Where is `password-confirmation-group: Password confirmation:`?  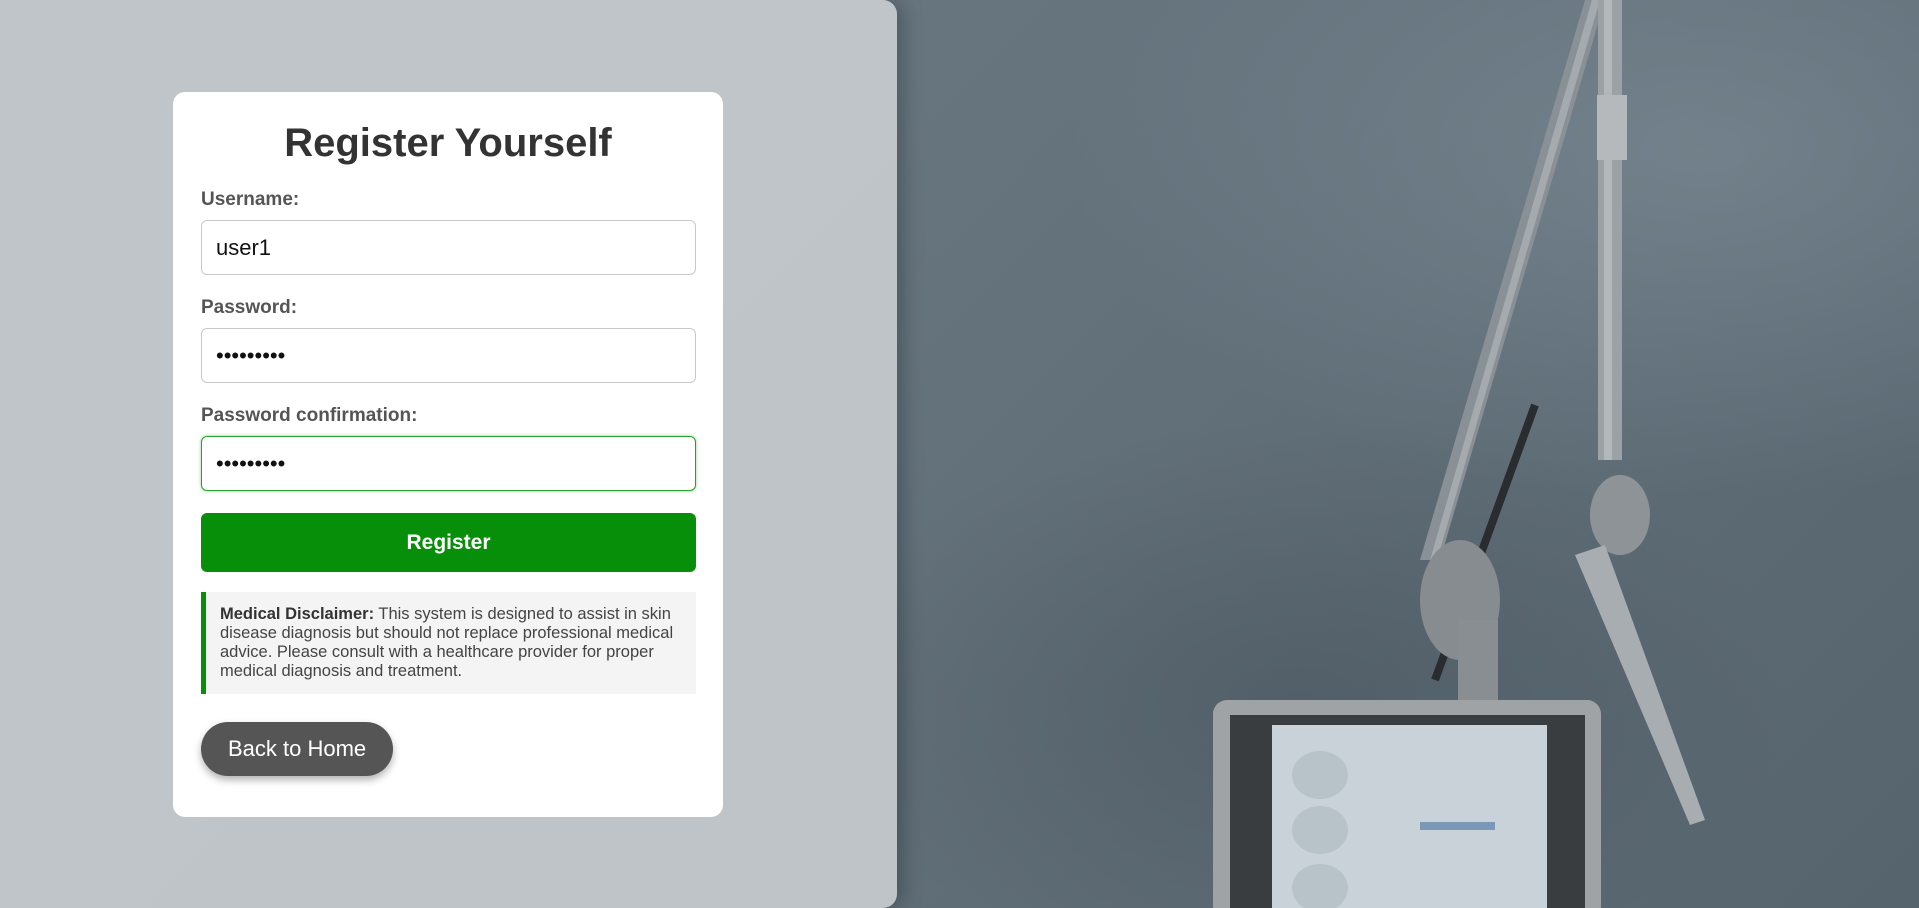 password-confirmation-group: Password confirmation: is located at coordinates (448, 448).